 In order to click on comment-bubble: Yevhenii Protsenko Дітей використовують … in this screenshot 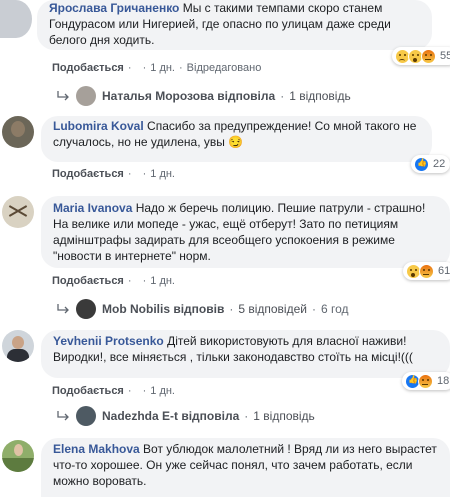, I will do `click(245, 354)`.